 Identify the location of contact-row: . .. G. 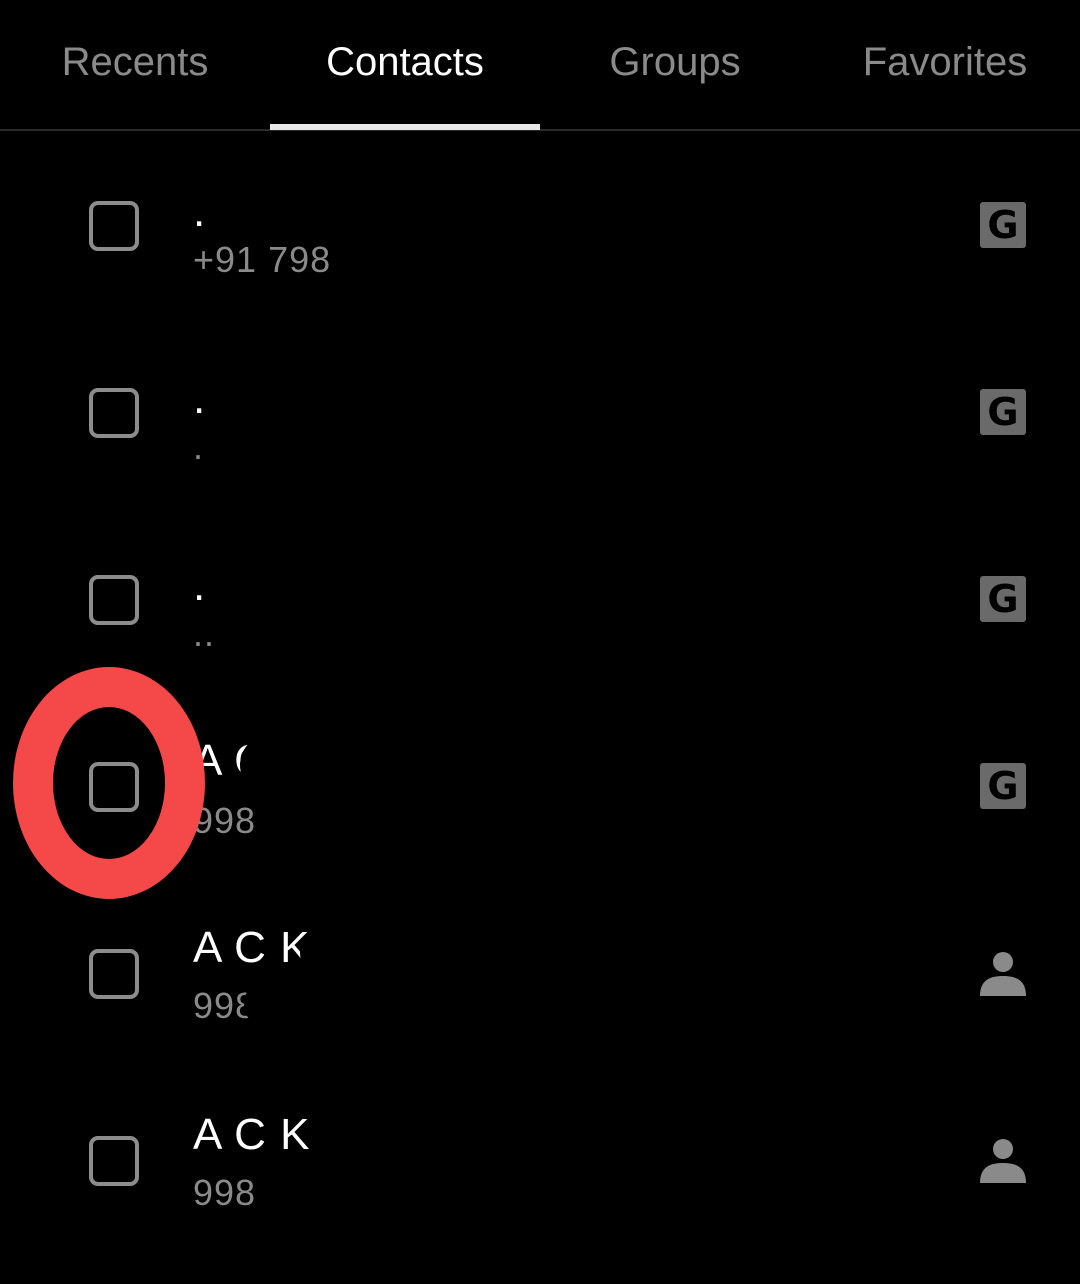
(540, 598).